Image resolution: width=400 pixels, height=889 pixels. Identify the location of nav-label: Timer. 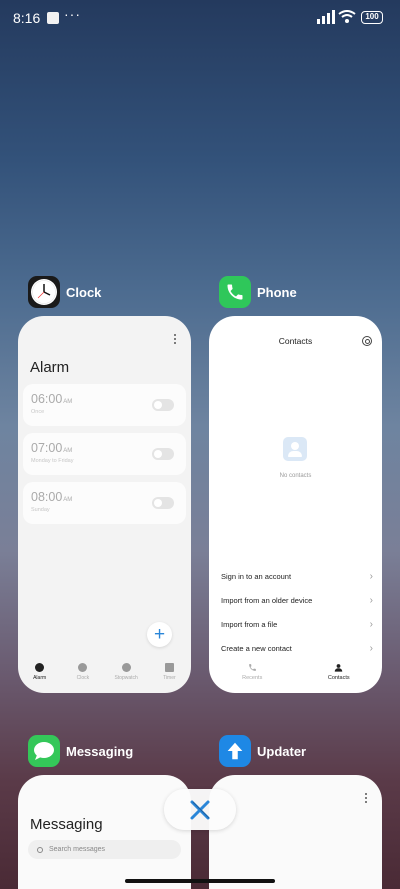
(169, 678).